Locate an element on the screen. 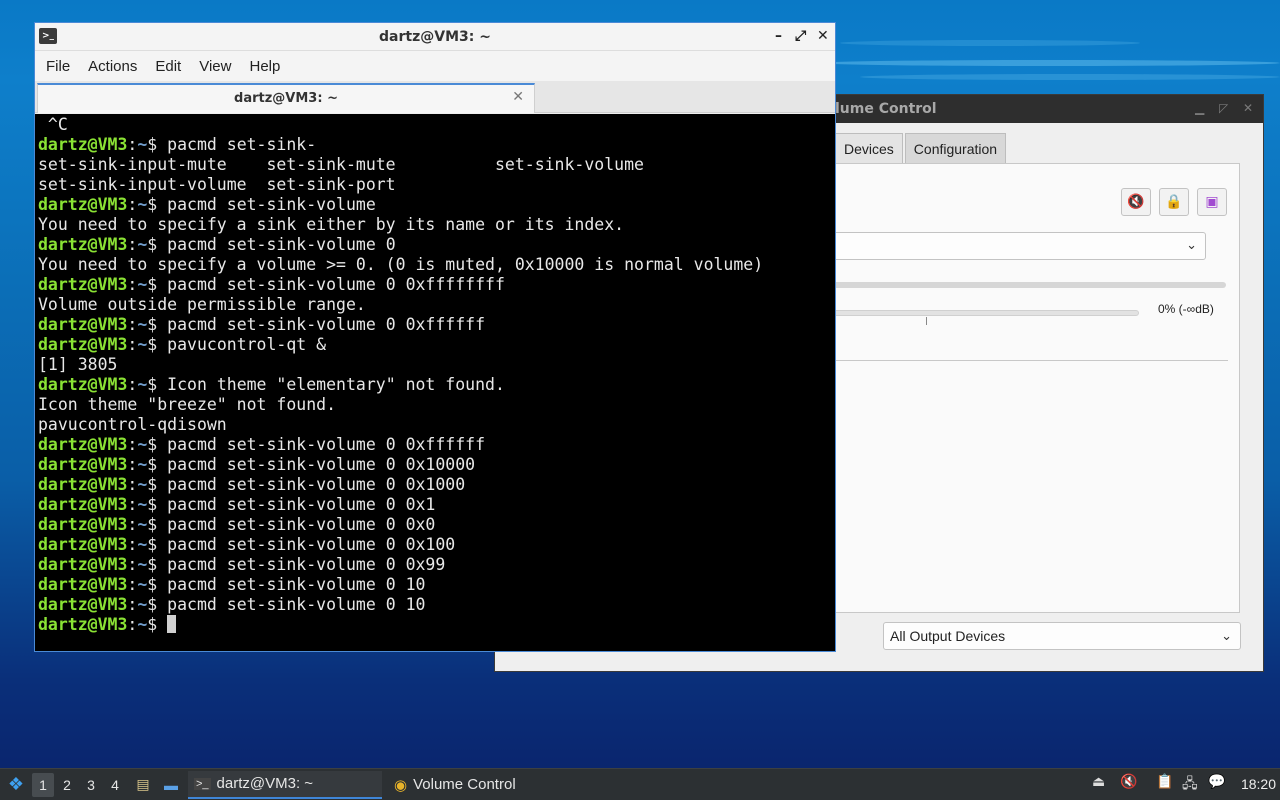  close-tab-icon: ✕ is located at coordinates (518, 97).